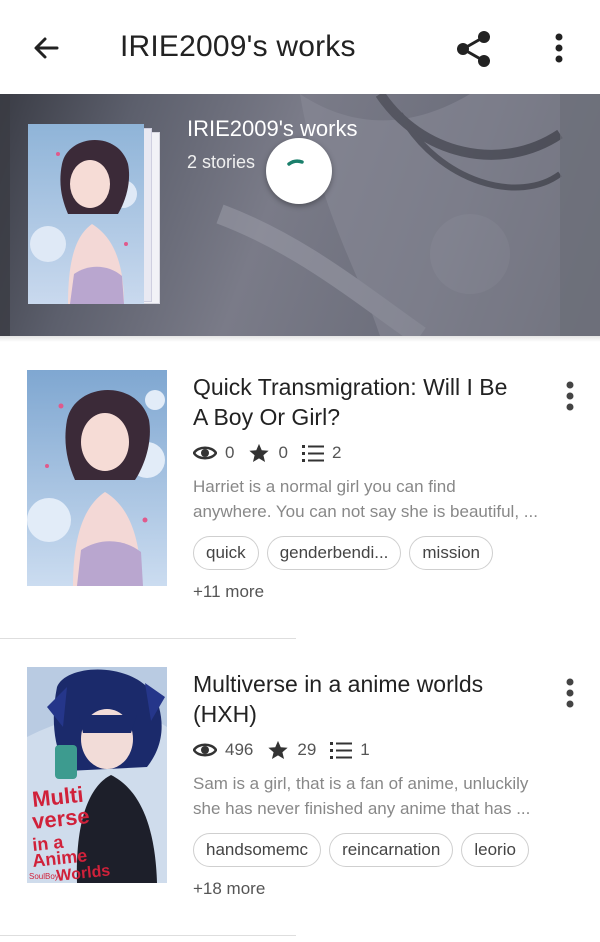  What do you see at coordinates (238, 46) in the screenshot?
I see `page-title: IRIE2009's works` at bounding box center [238, 46].